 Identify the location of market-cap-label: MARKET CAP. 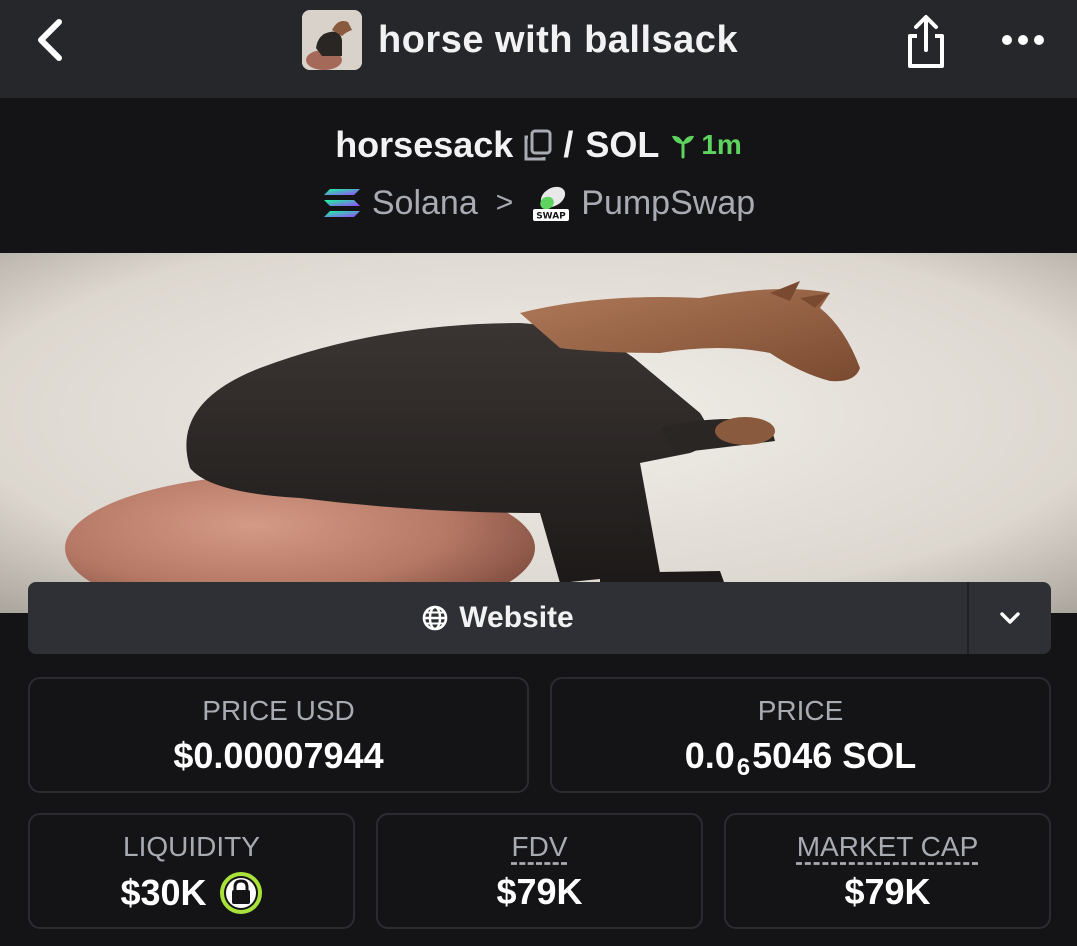
(887, 847).